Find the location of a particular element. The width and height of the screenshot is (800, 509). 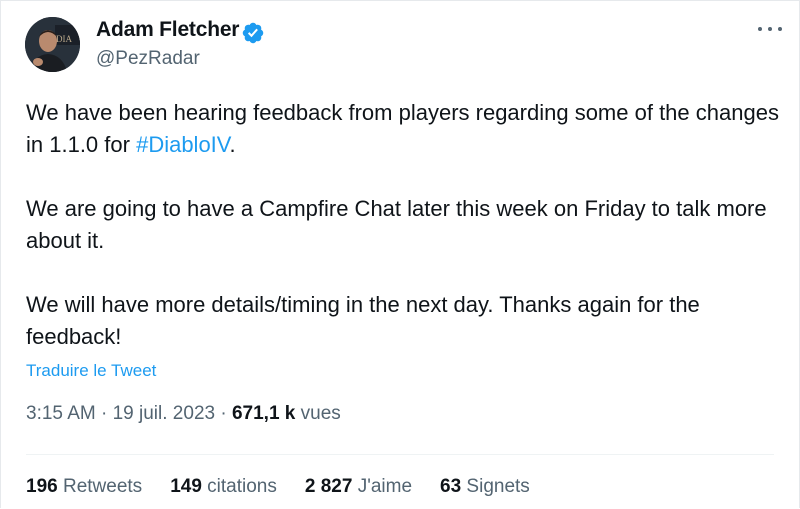

bookmarks-label: Signets is located at coordinates (495, 486).